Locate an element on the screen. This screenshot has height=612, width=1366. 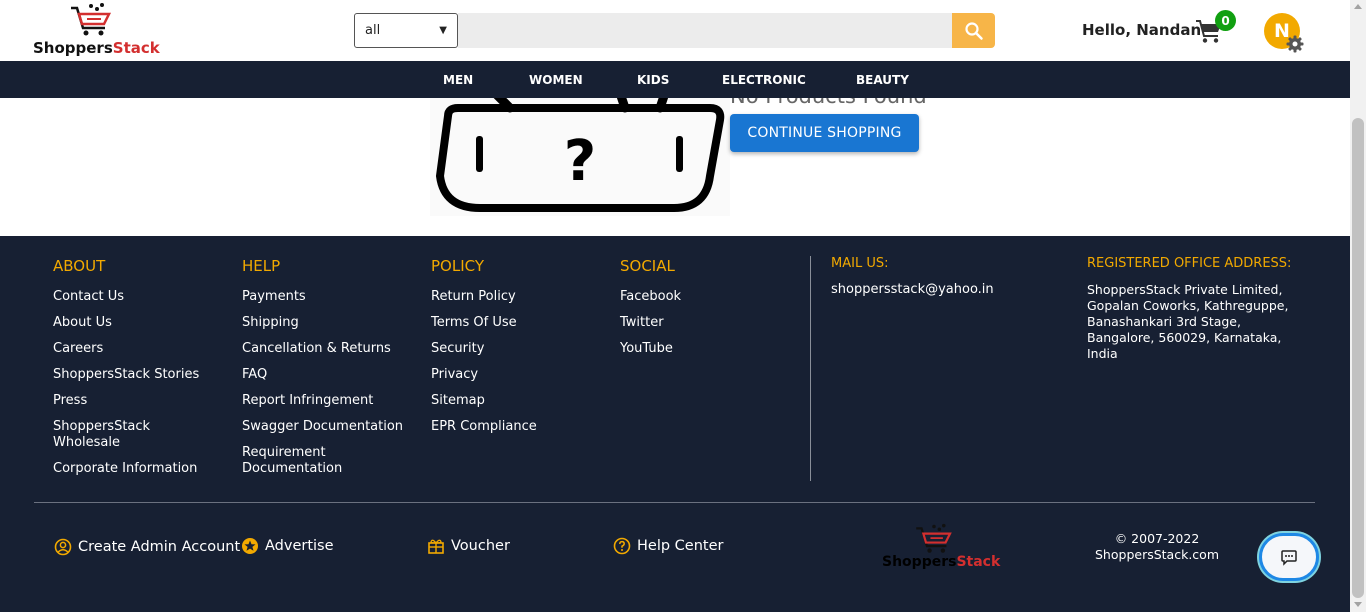
brand-logo: ShoppersStack is located at coordinates (99, 30).